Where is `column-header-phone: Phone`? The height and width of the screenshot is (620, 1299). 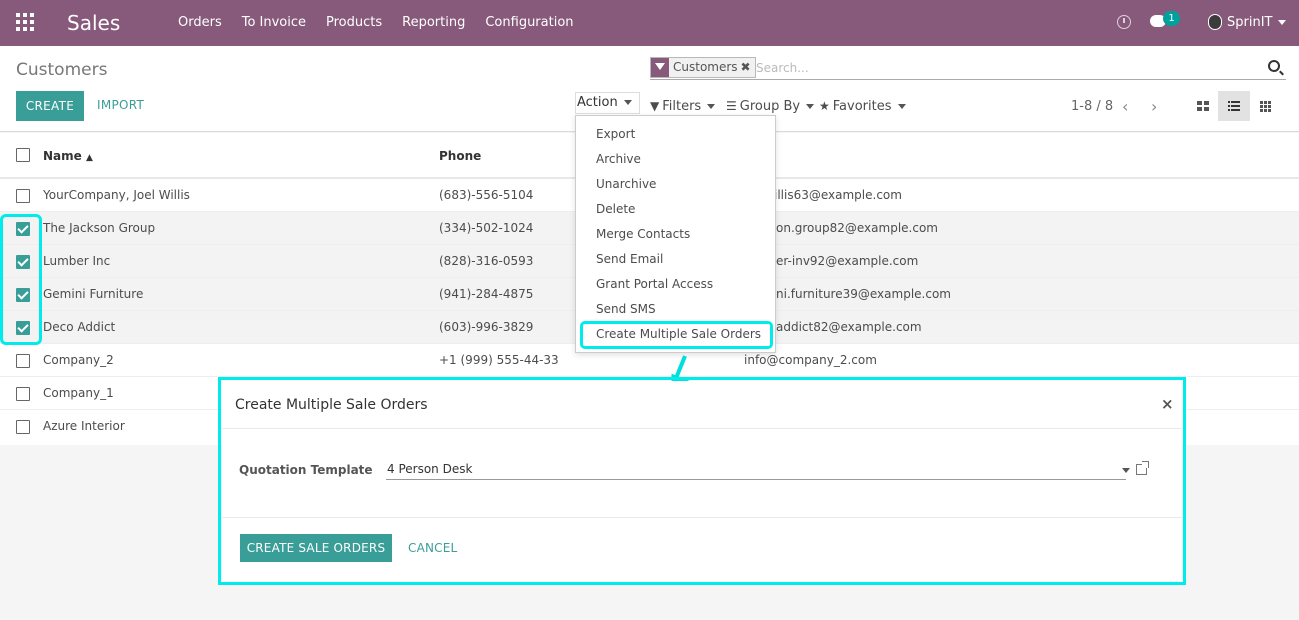 column-header-phone: Phone is located at coordinates (460, 156).